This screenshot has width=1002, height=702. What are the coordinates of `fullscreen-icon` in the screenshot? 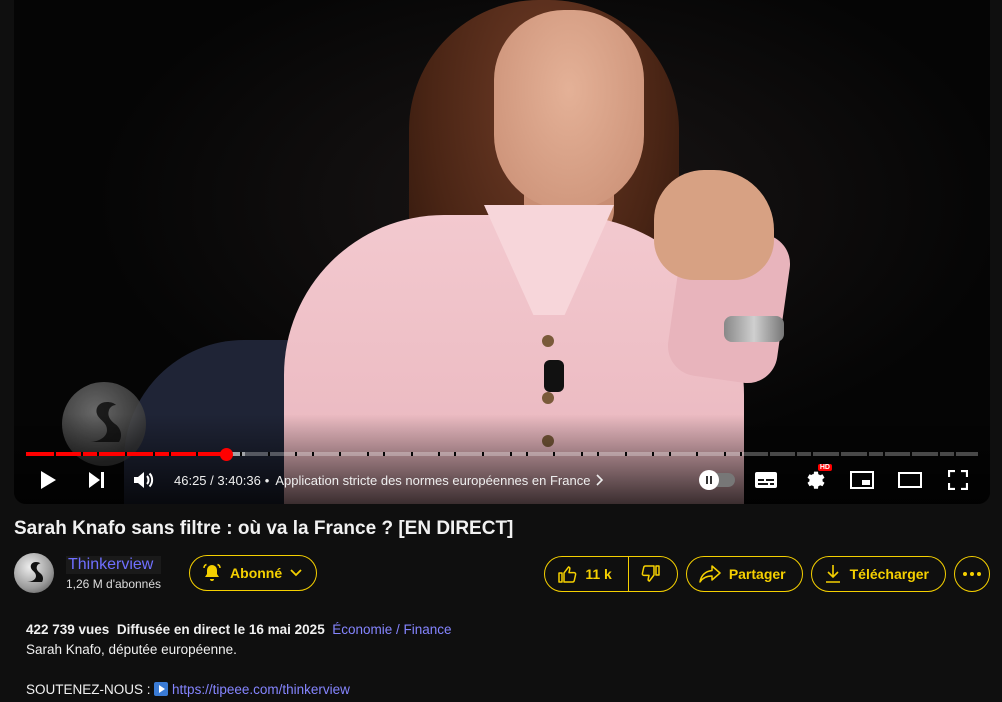 It's located at (958, 480).